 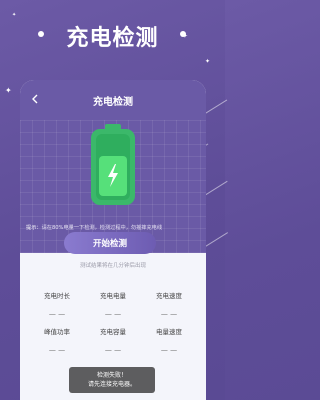 What do you see at coordinates (57, 304) in the screenshot?
I see `stat-charge-duration: 充电时长 — —` at bounding box center [57, 304].